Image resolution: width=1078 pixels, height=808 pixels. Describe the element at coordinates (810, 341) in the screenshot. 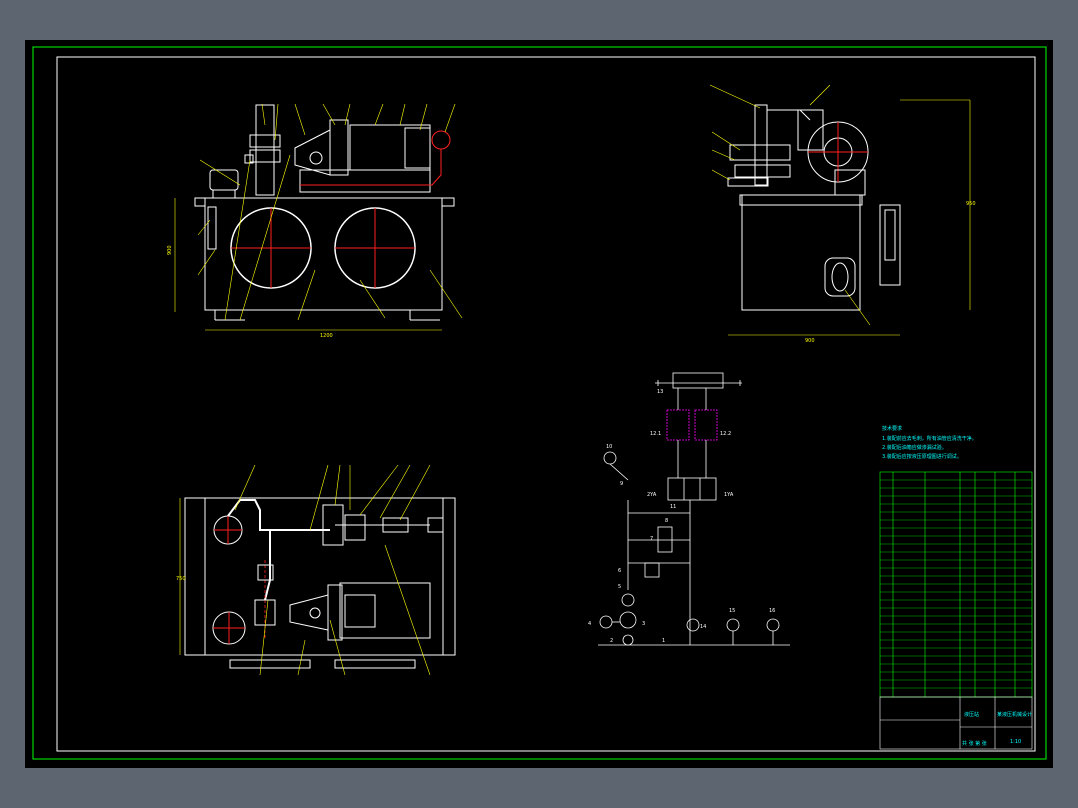

I see `side-dim-width: 900` at that location.